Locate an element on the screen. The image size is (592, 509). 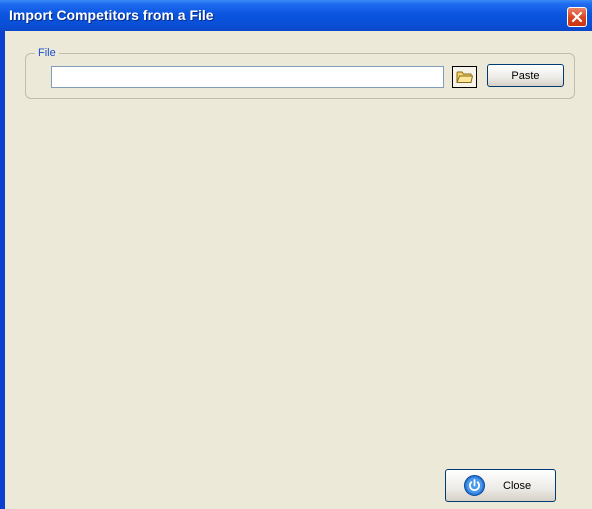
file-group-label: File is located at coordinates (47, 53).